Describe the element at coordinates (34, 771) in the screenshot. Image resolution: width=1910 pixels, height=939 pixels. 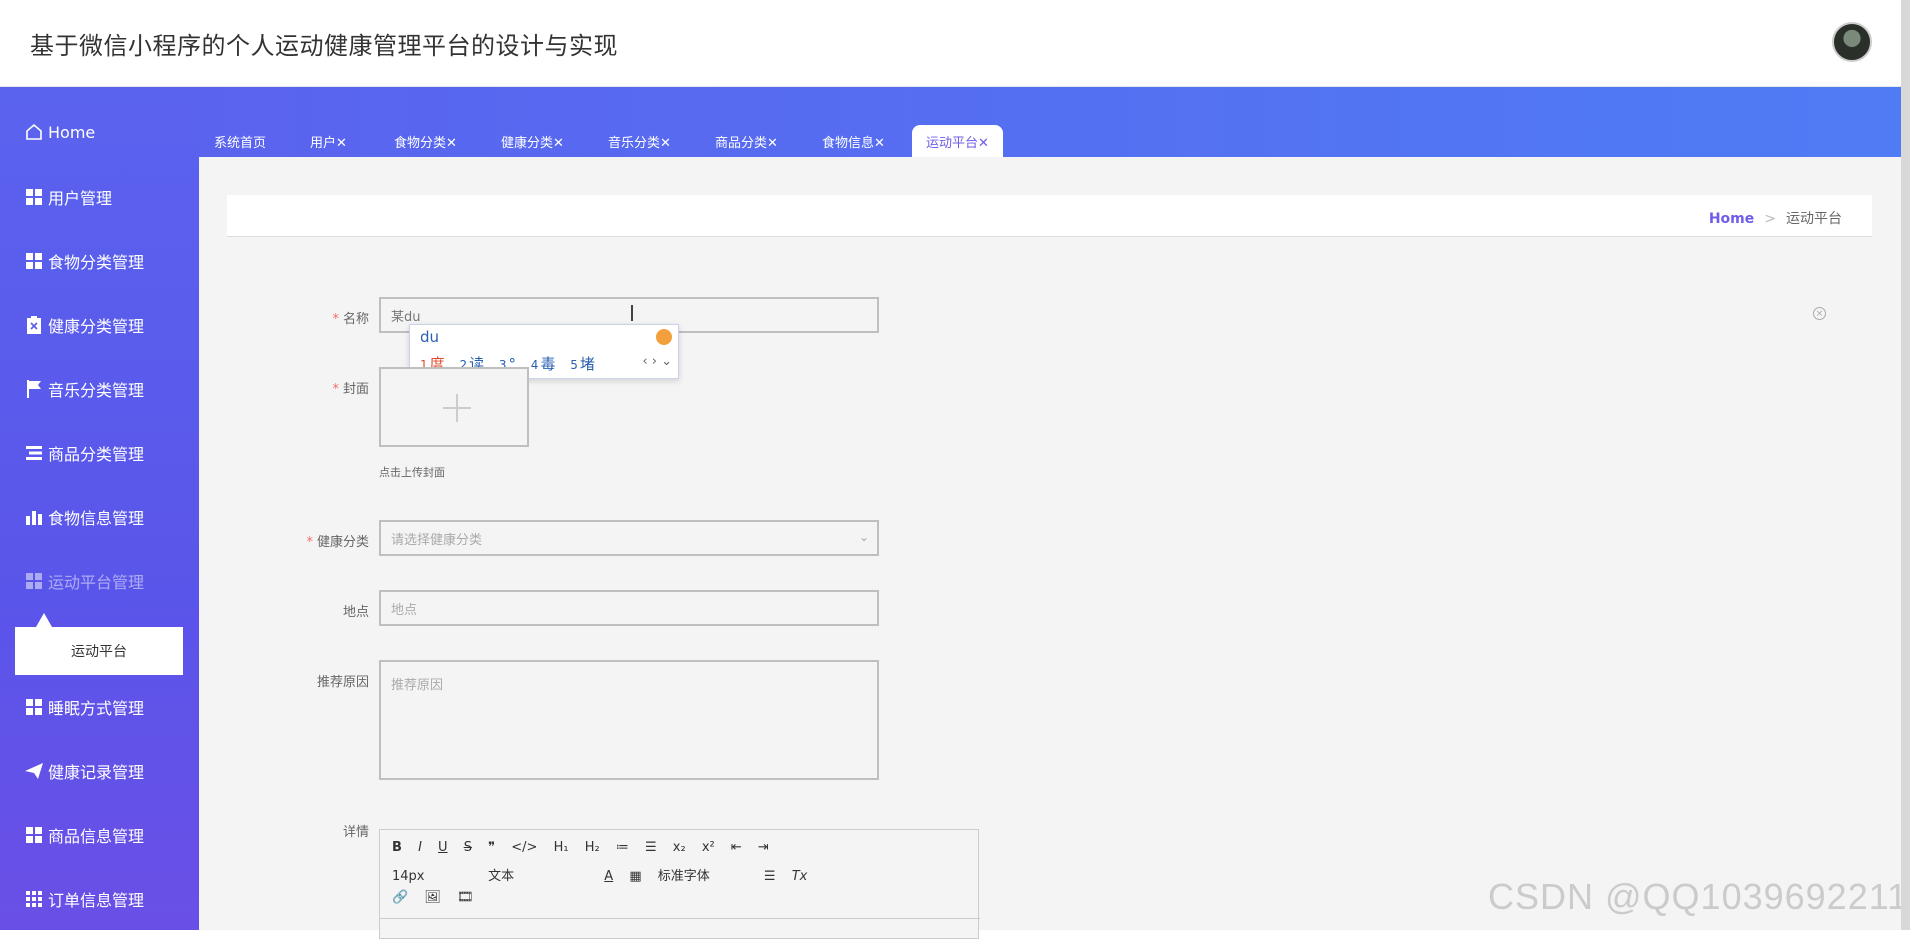
I see `send-icon` at that location.